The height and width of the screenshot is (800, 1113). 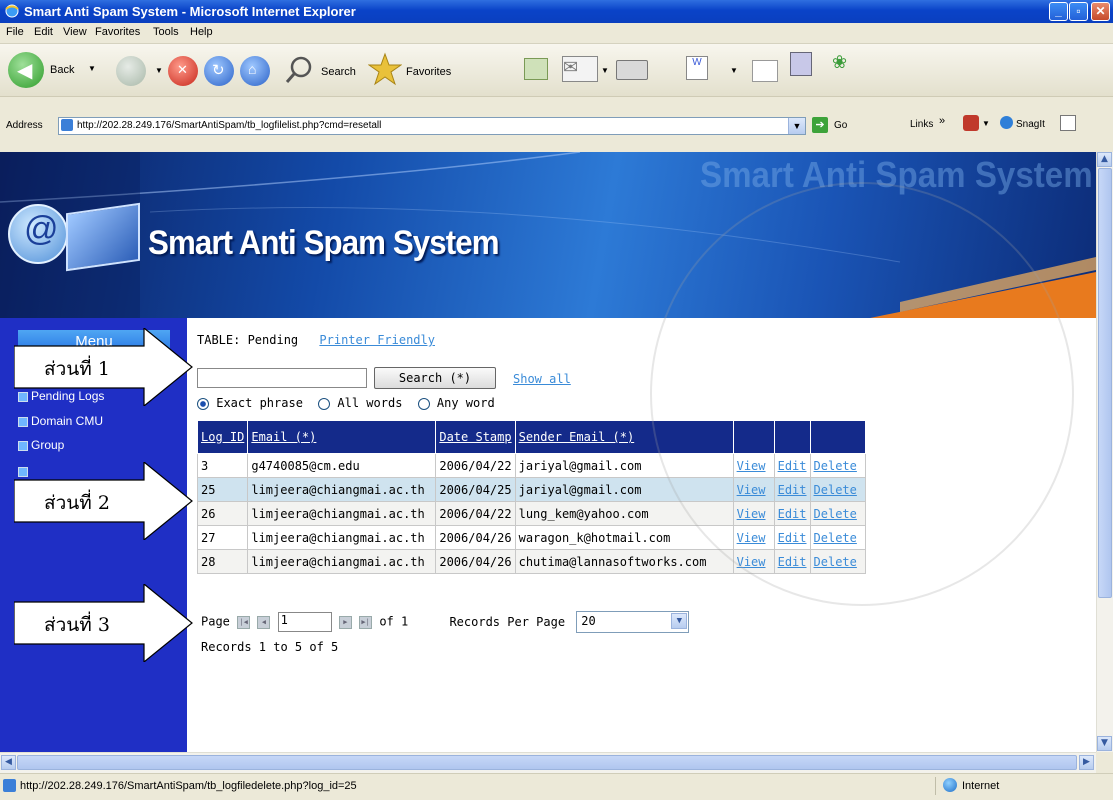 I want to click on forward-dropdown-icon: ▼, so click(x=159, y=70).